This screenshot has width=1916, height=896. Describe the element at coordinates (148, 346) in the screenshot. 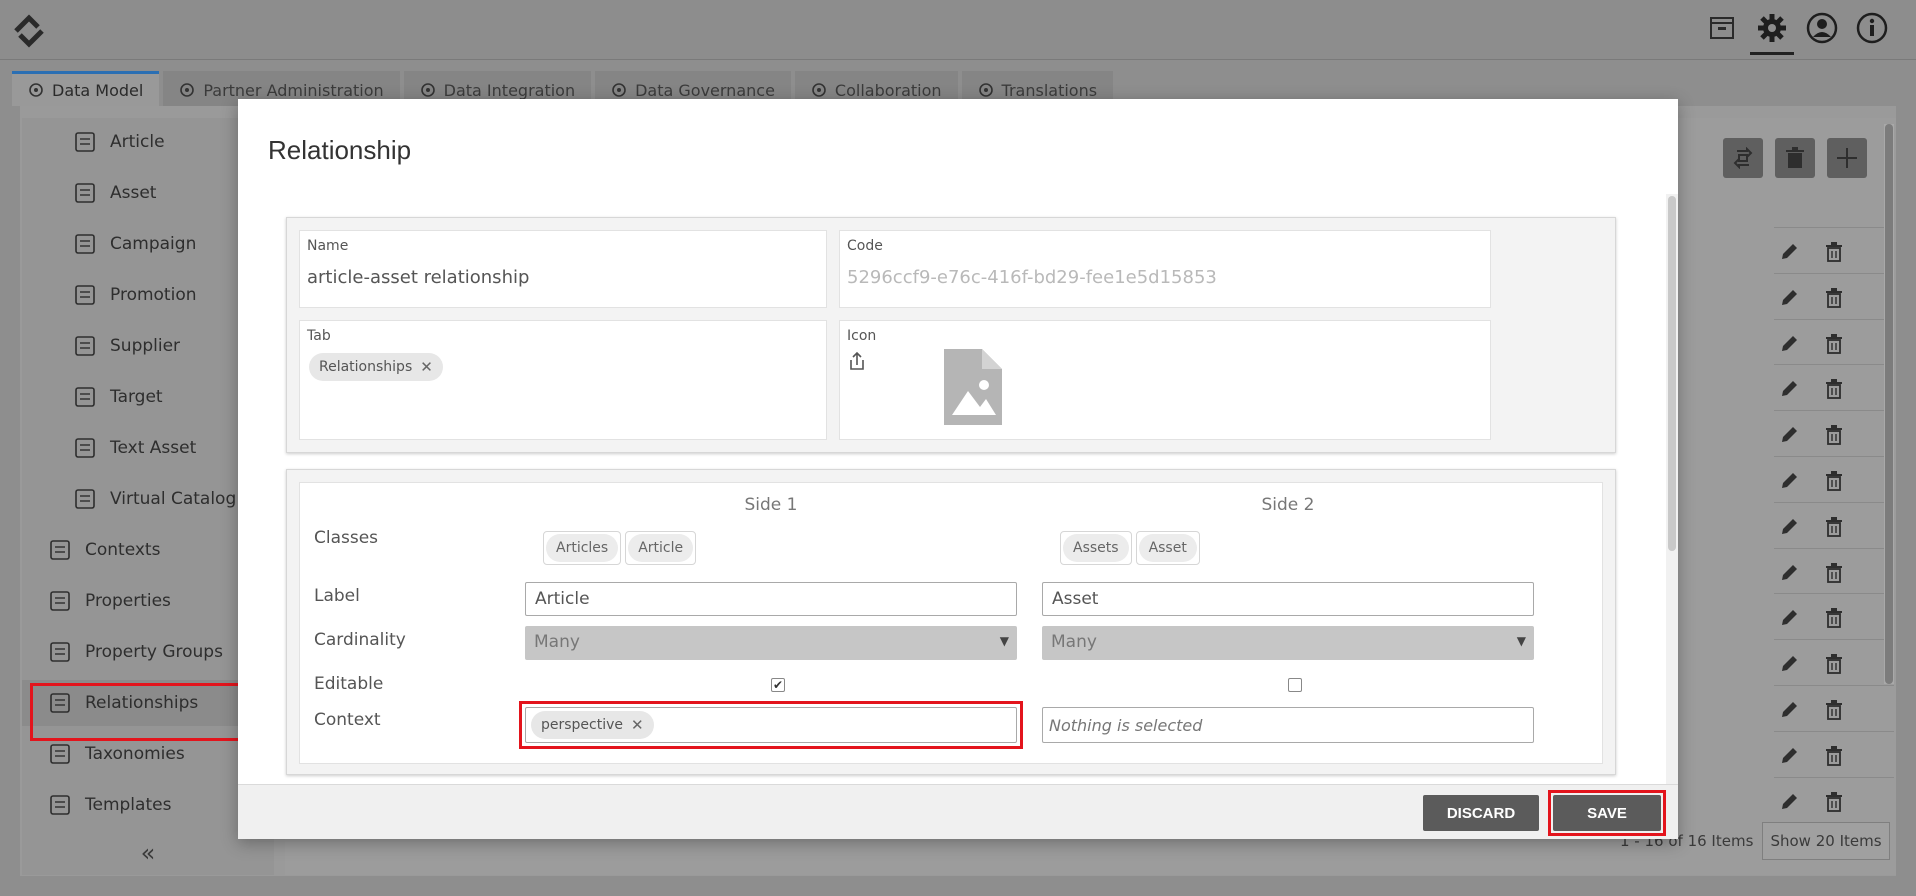

I see `sidebar-item-supplier: Supplier` at that location.